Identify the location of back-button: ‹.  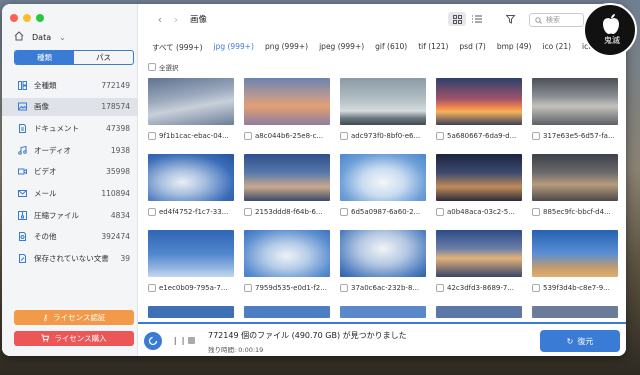
(160, 19).